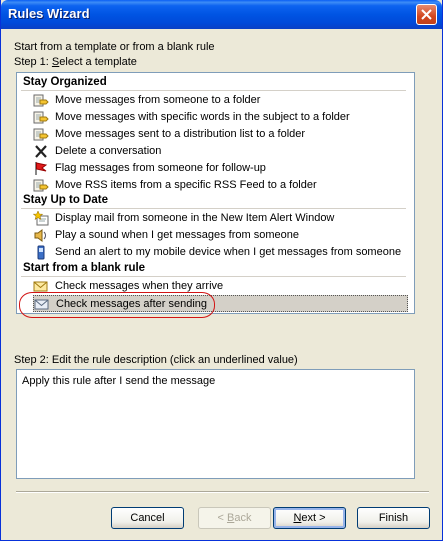 This screenshot has height=541, width=443. Describe the element at coordinates (41, 286) in the screenshot. I see `envelope-icon` at that location.